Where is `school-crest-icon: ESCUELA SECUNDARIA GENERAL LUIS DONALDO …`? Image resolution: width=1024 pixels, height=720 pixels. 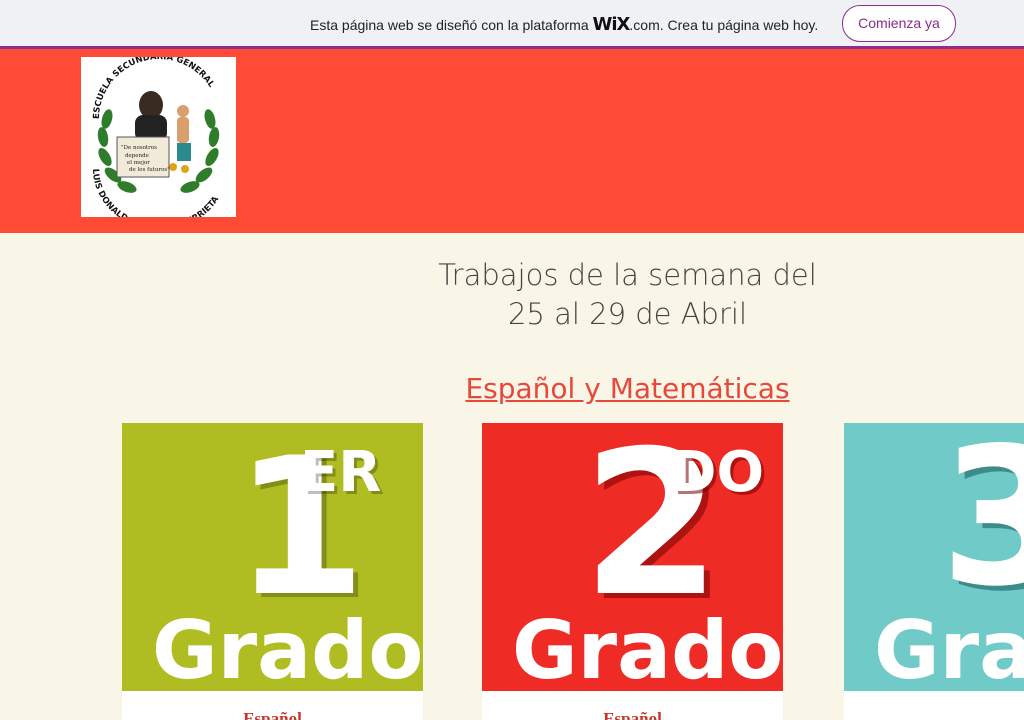
school-crest-icon: ESCUELA SECUNDARIA GENERAL LUIS DONALDO … is located at coordinates (155, 142).